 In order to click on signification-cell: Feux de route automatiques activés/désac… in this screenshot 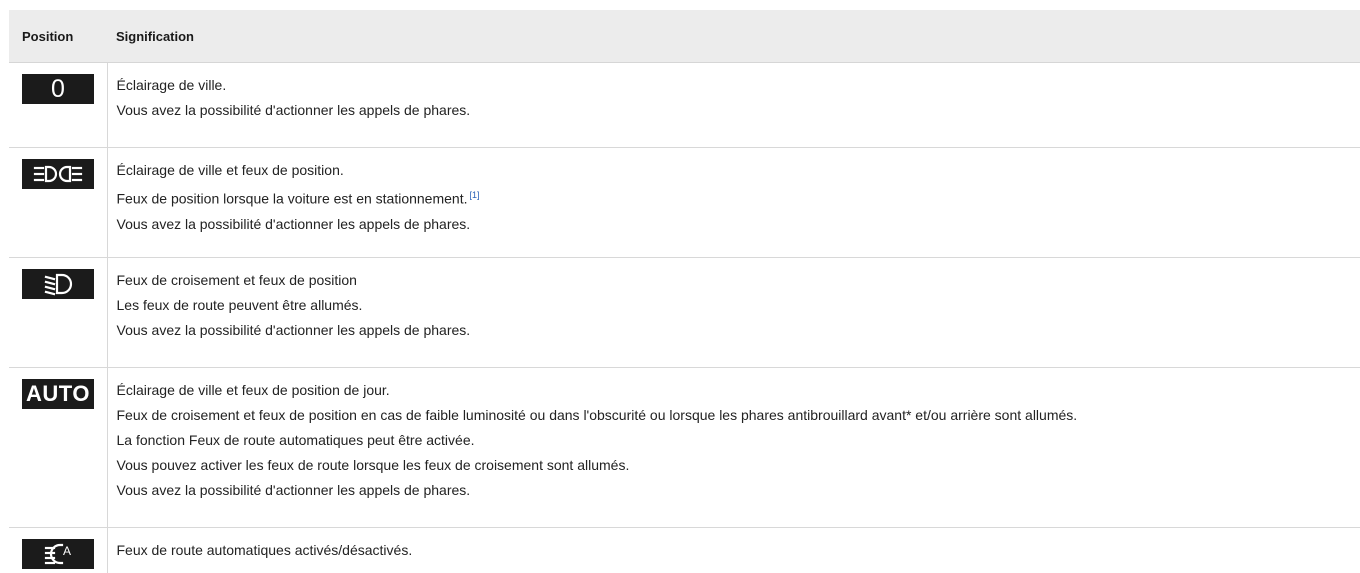, I will do `click(733, 550)`.